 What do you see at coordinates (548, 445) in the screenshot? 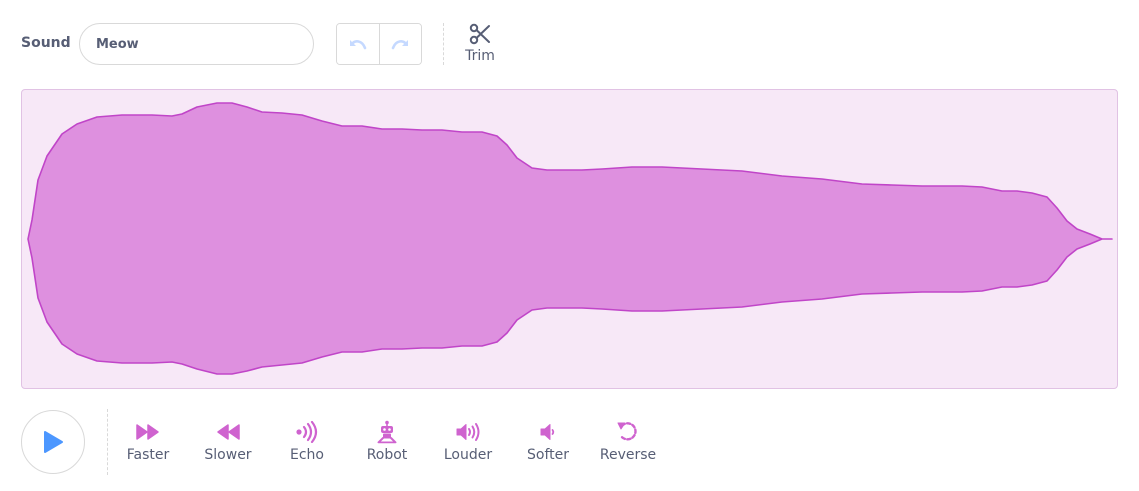
I see `softer-button: Softer` at bounding box center [548, 445].